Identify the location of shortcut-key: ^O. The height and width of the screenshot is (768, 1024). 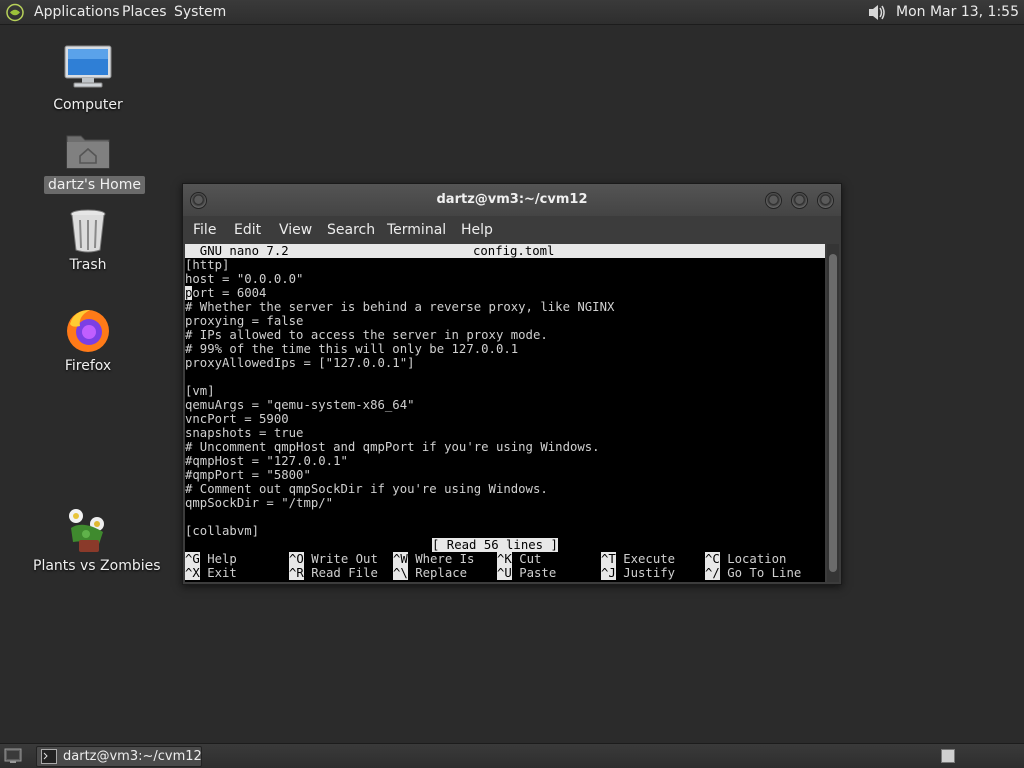
(296, 559).